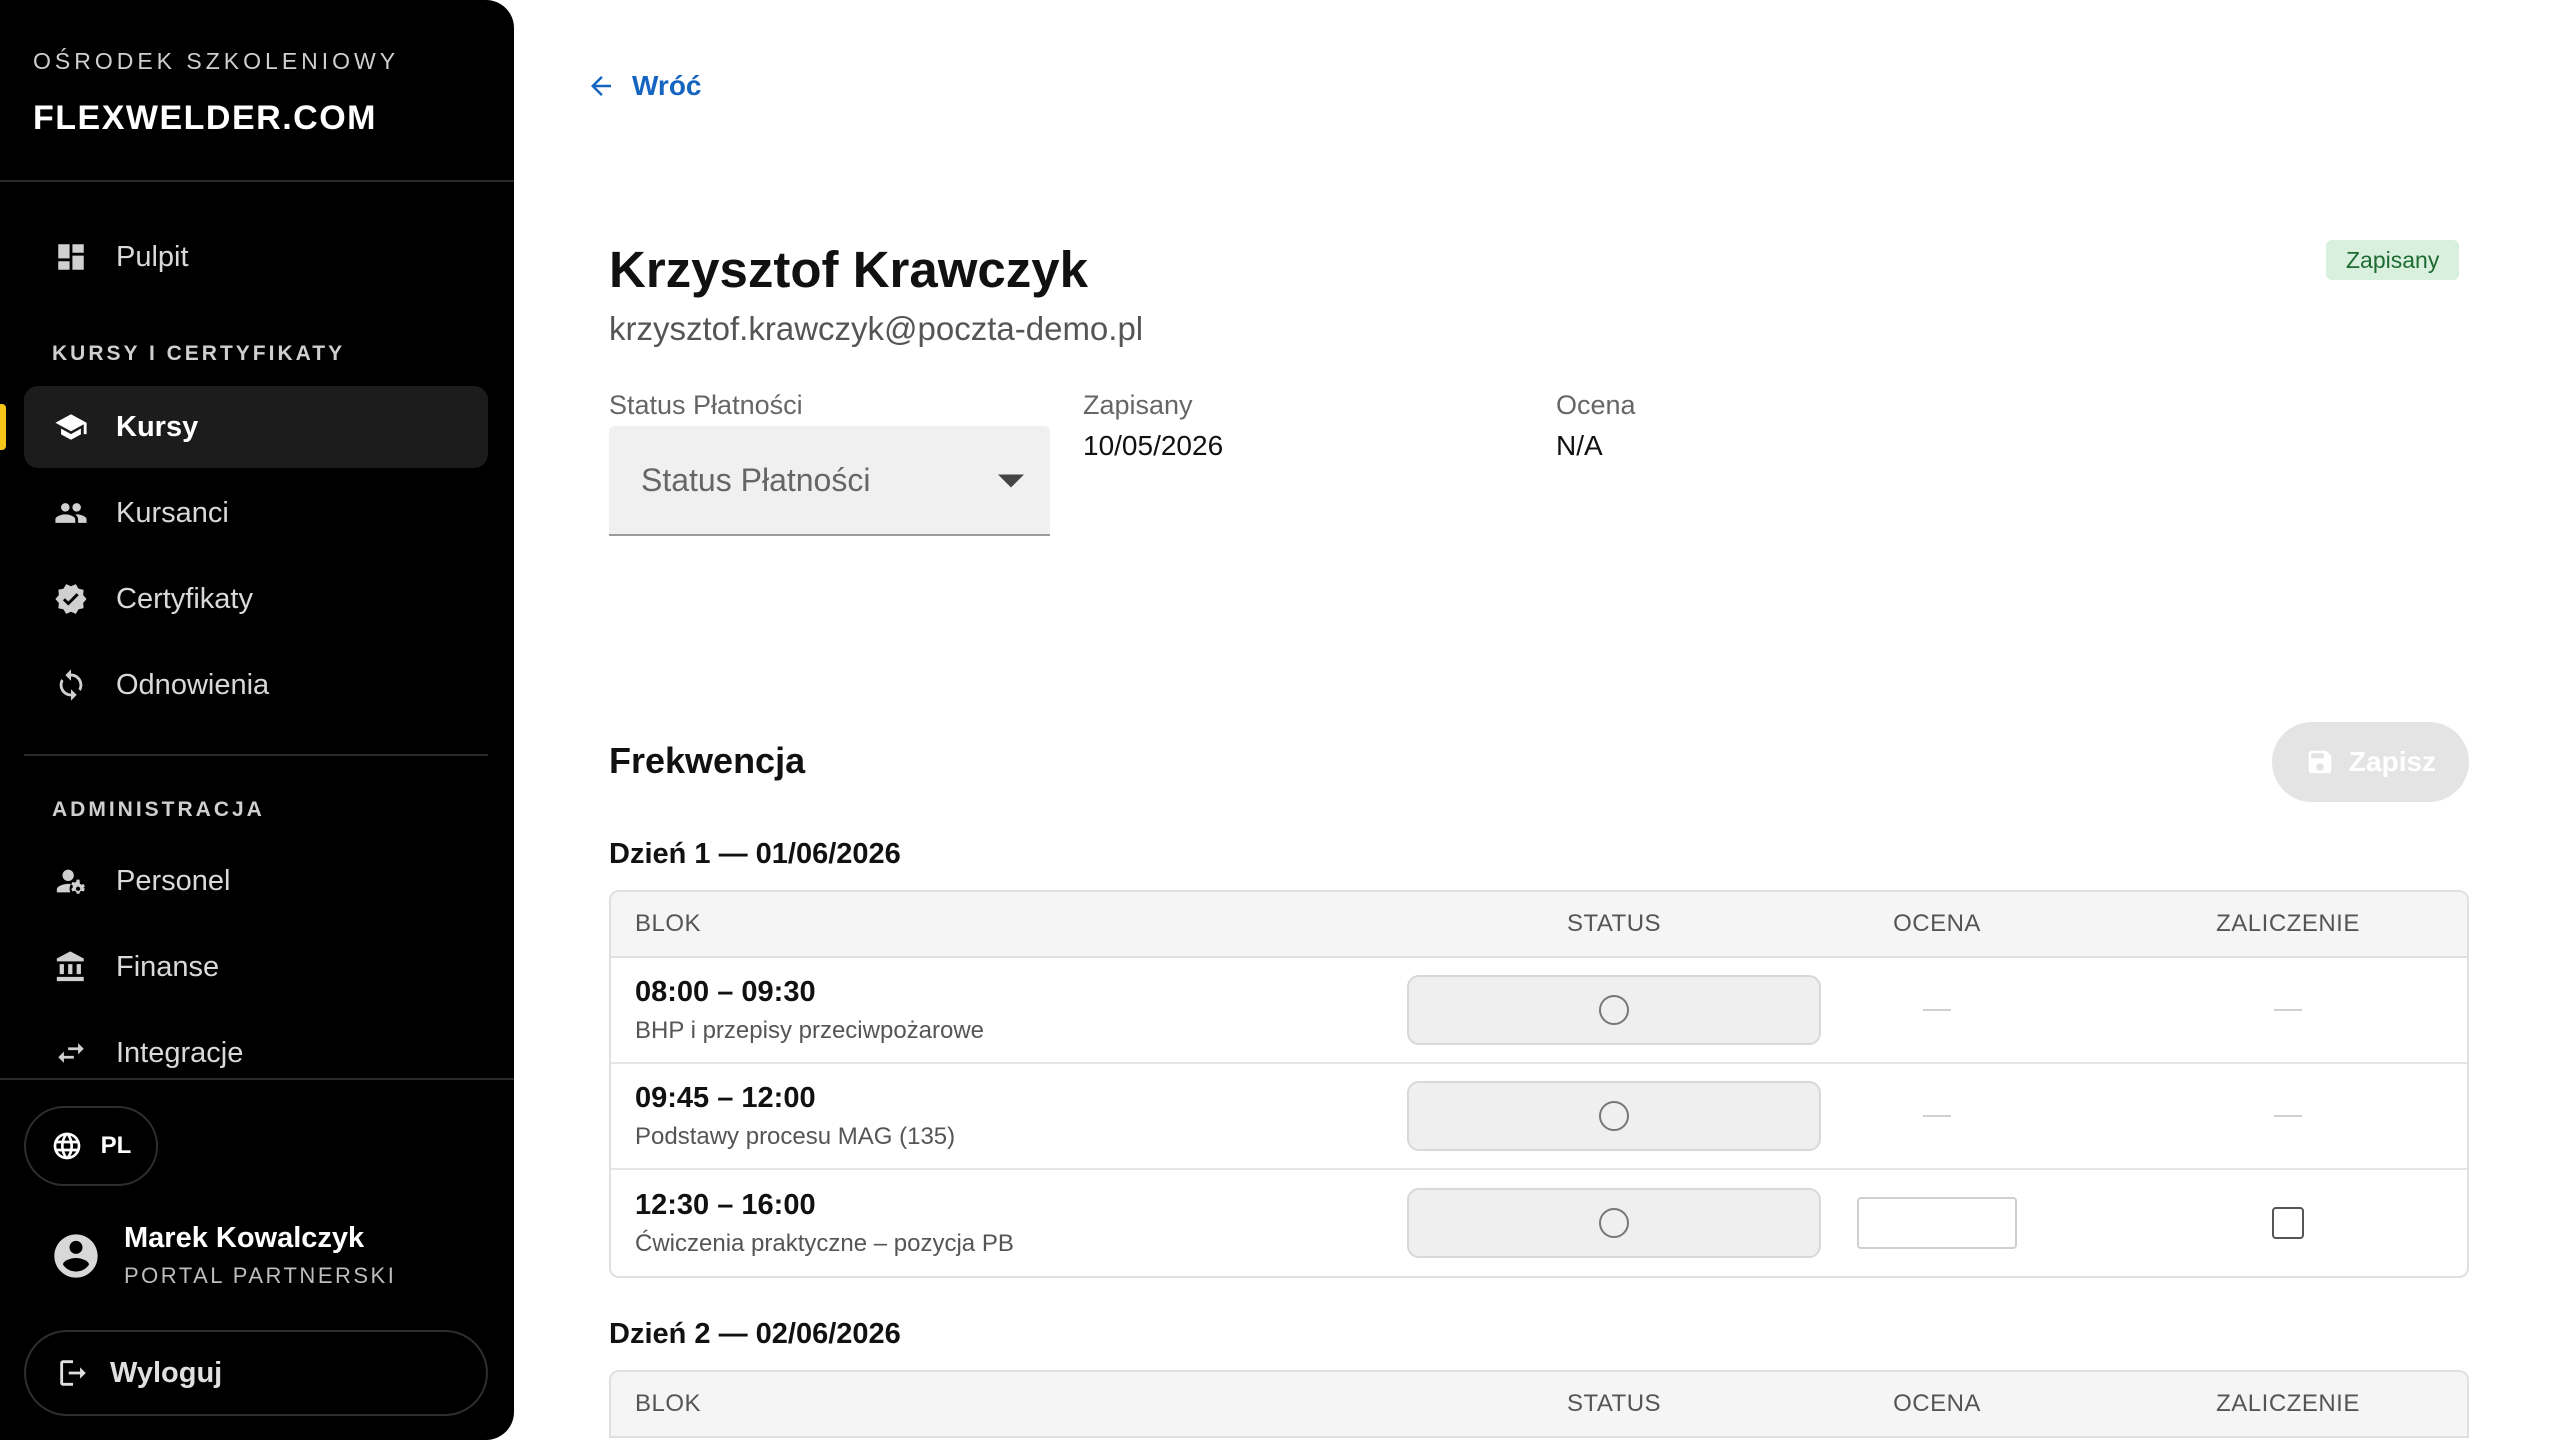 The image size is (2560, 1440). I want to click on user-settings-icon, so click(70, 881).